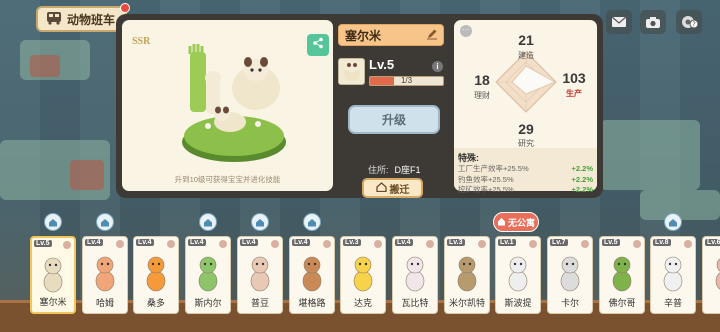  I want to click on animal-bus-button: 动物班车, so click(83, 17).